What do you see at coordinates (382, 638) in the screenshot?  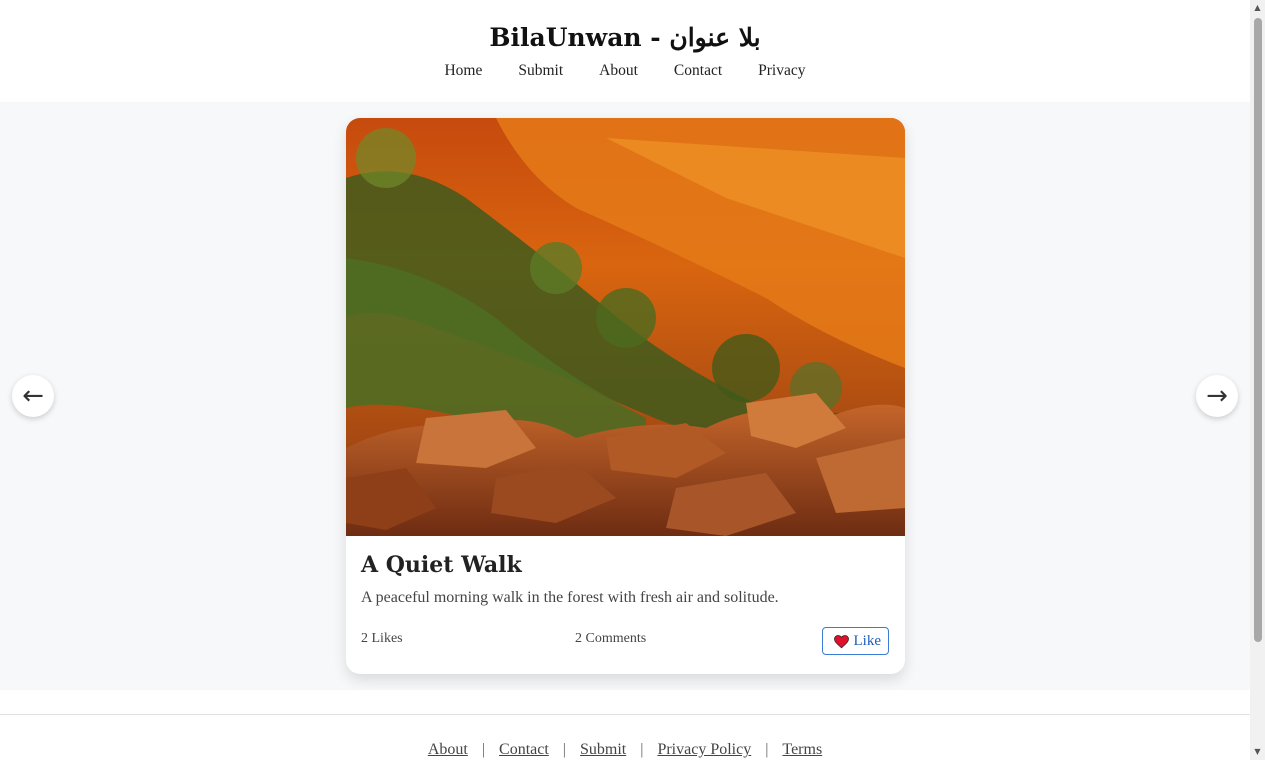 I see `likes-count: 2 Likes` at bounding box center [382, 638].